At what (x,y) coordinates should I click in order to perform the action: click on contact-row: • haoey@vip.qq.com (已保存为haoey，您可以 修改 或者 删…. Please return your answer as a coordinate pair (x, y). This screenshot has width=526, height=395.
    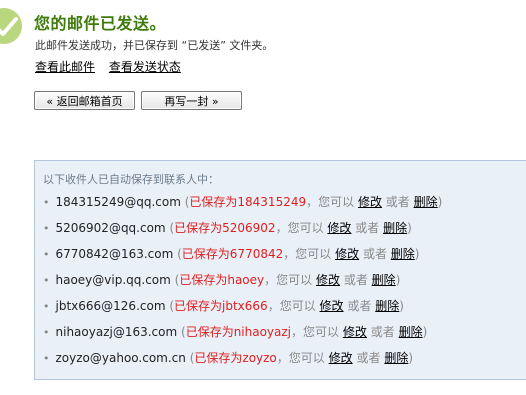
    Looking at the image, I should click on (242, 284).